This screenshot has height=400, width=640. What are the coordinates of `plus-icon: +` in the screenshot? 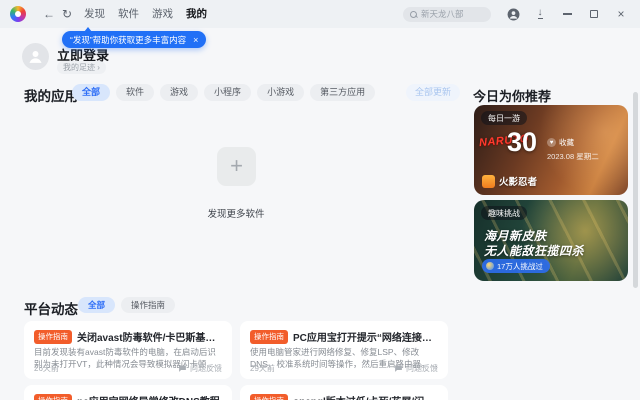 It's located at (236, 165).